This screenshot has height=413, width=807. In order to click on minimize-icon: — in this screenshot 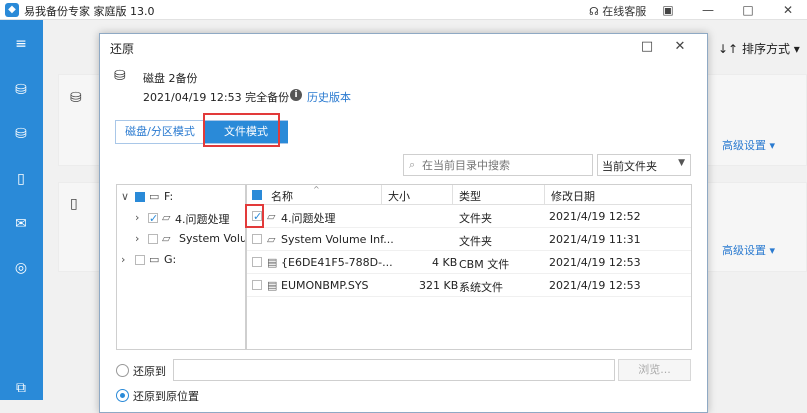, I will do `click(708, 10)`.